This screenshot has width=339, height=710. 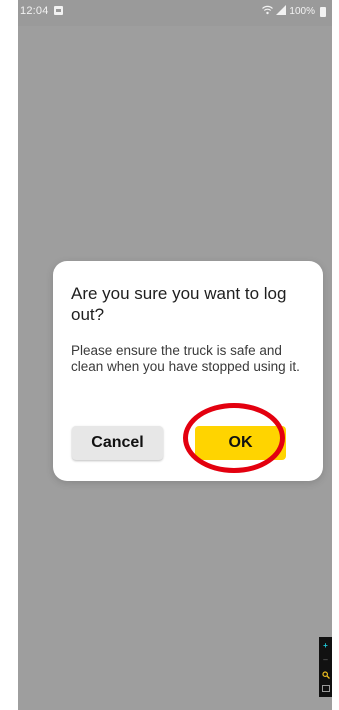 What do you see at coordinates (240, 443) in the screenshot?
I see `ok-button: OK` at bounding box center [240, 443].